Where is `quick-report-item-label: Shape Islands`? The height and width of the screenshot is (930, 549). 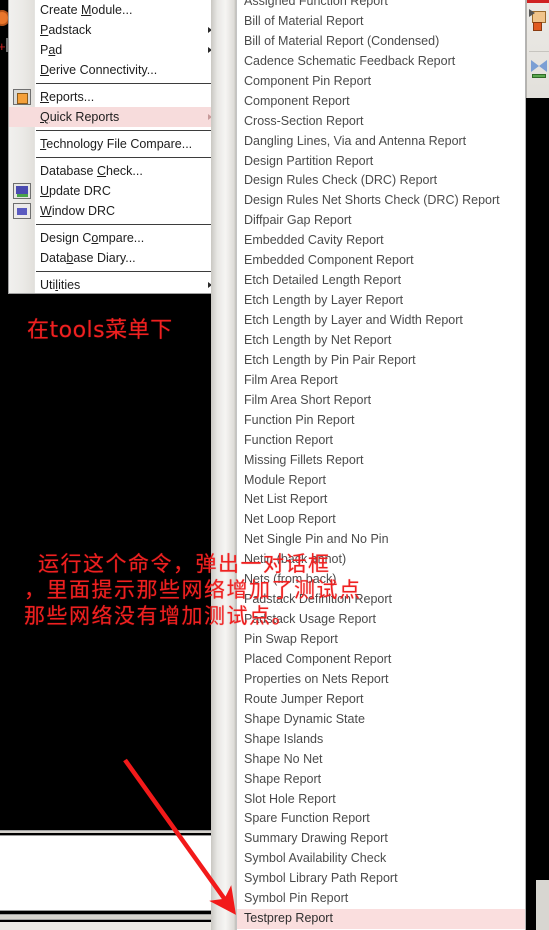 quick-report-item-label: Shape Islands is located at coordinates (284, 738).